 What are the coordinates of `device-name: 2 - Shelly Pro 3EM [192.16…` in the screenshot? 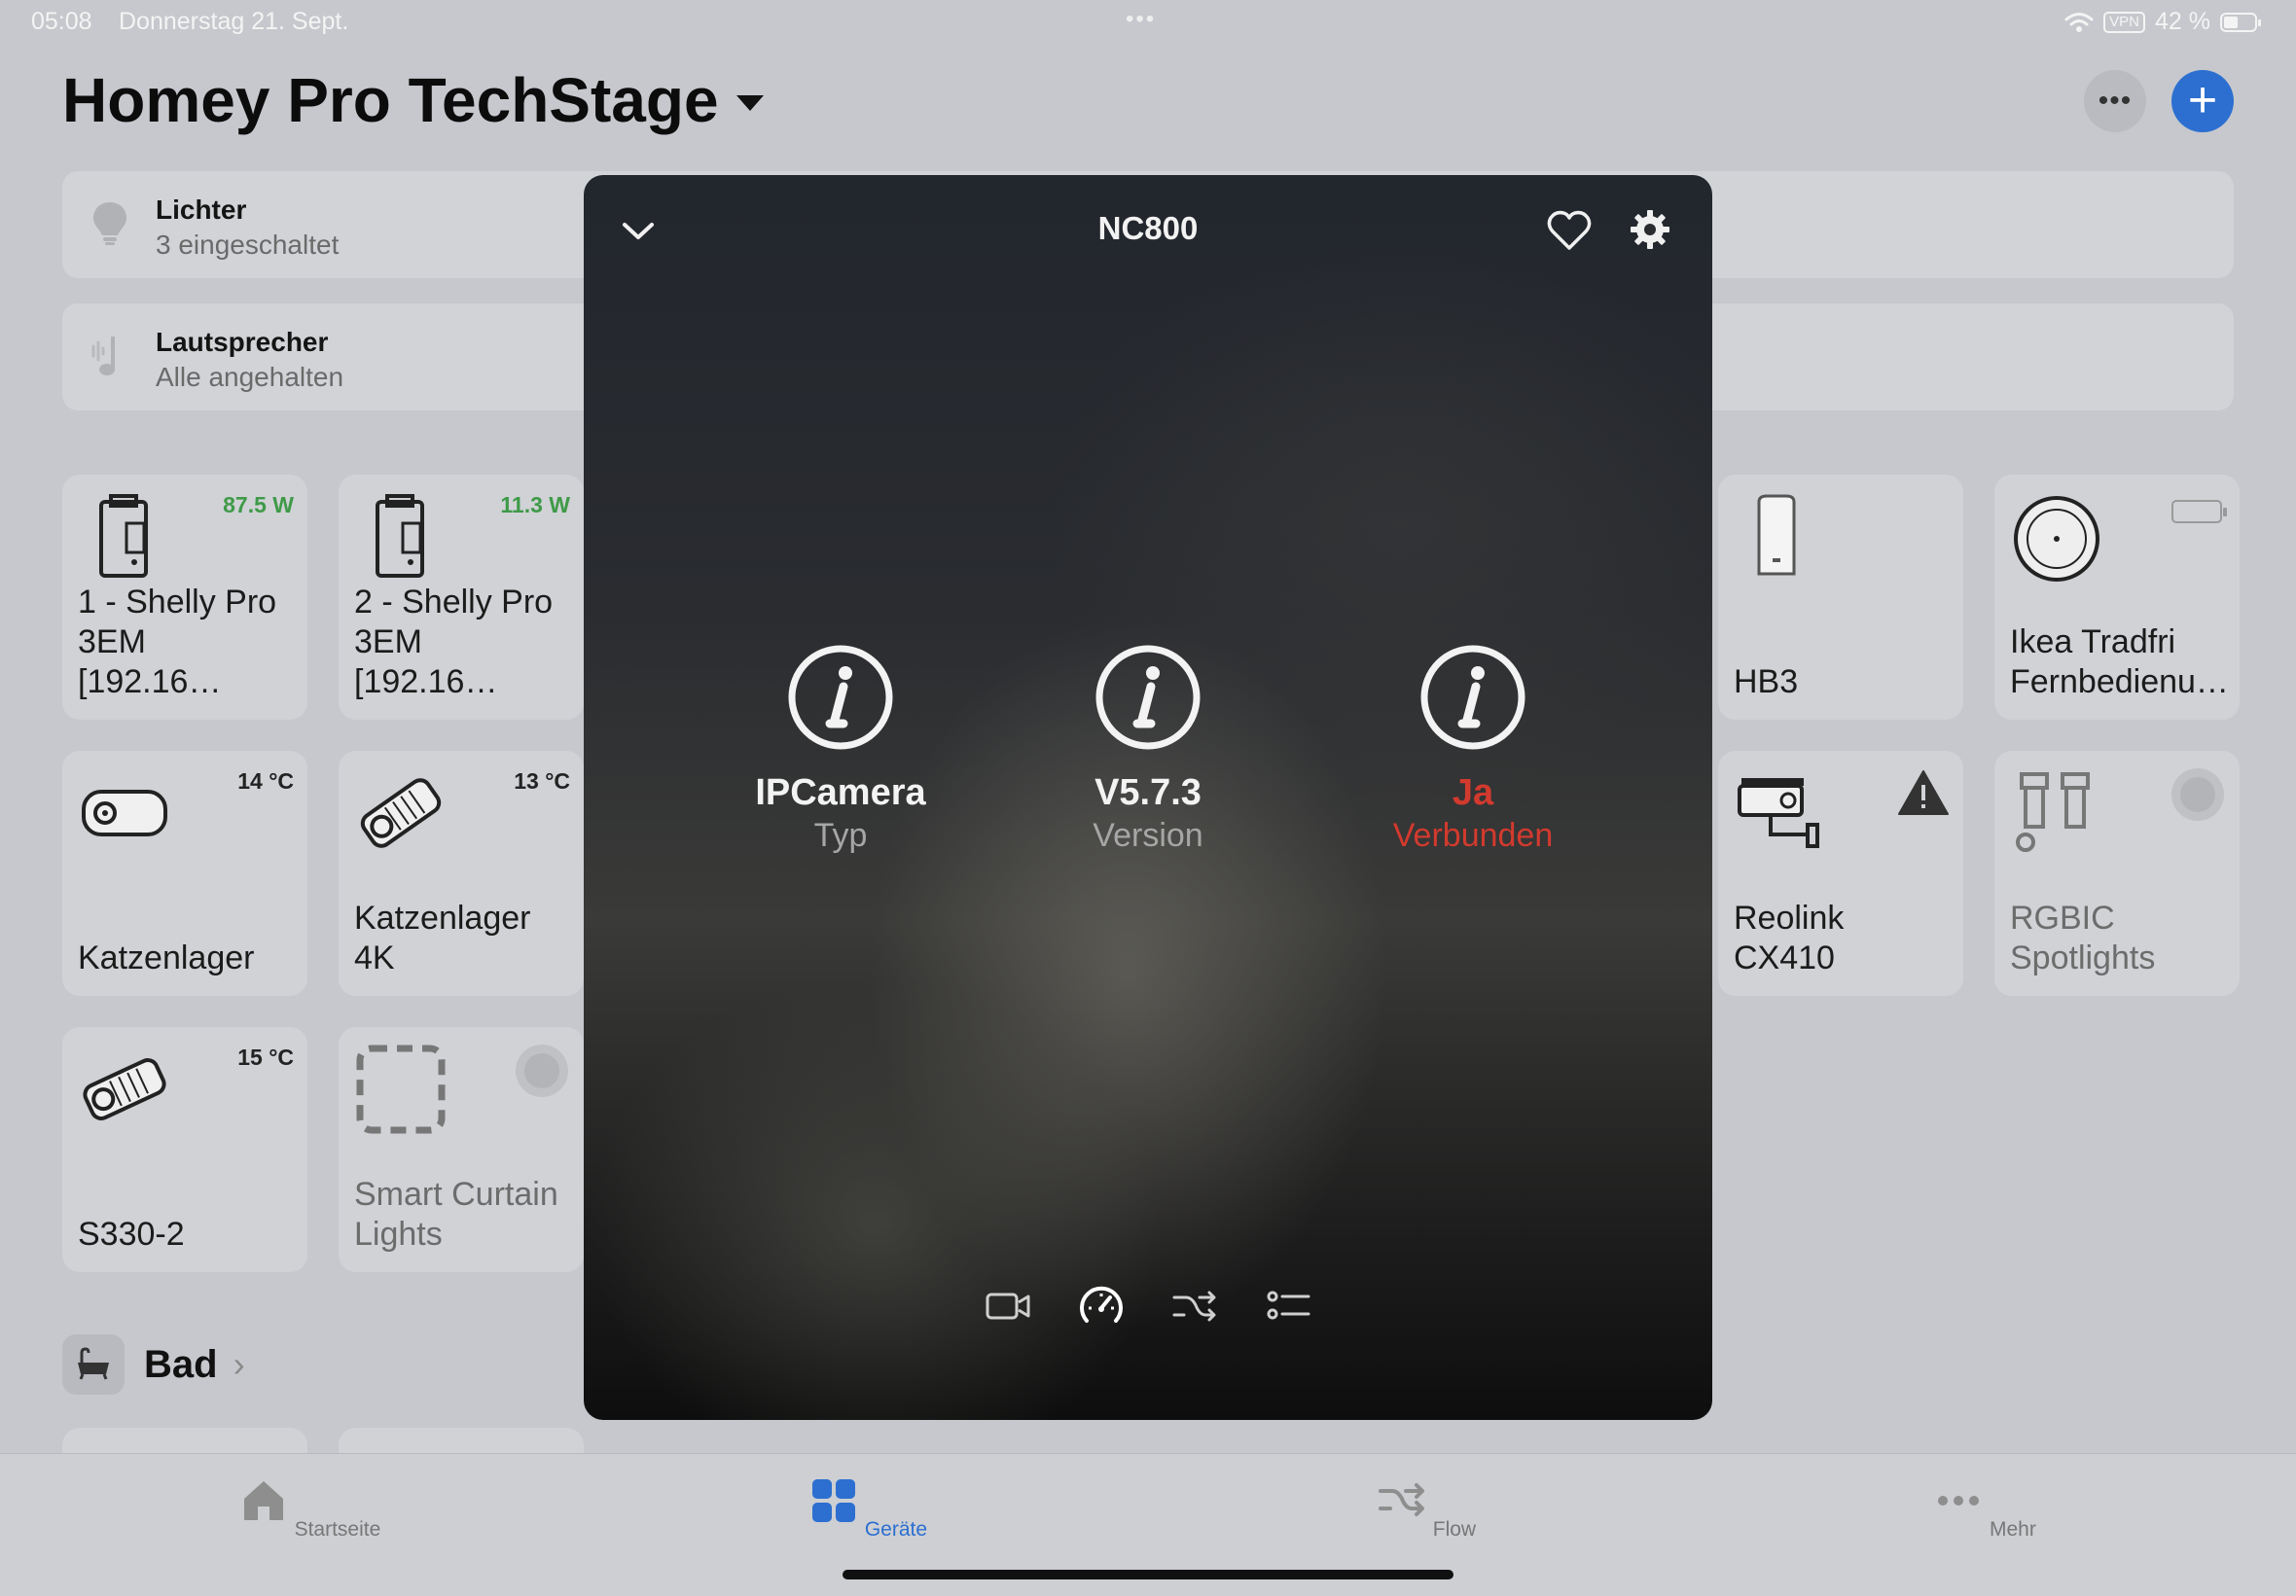 It's located at (454, 642).